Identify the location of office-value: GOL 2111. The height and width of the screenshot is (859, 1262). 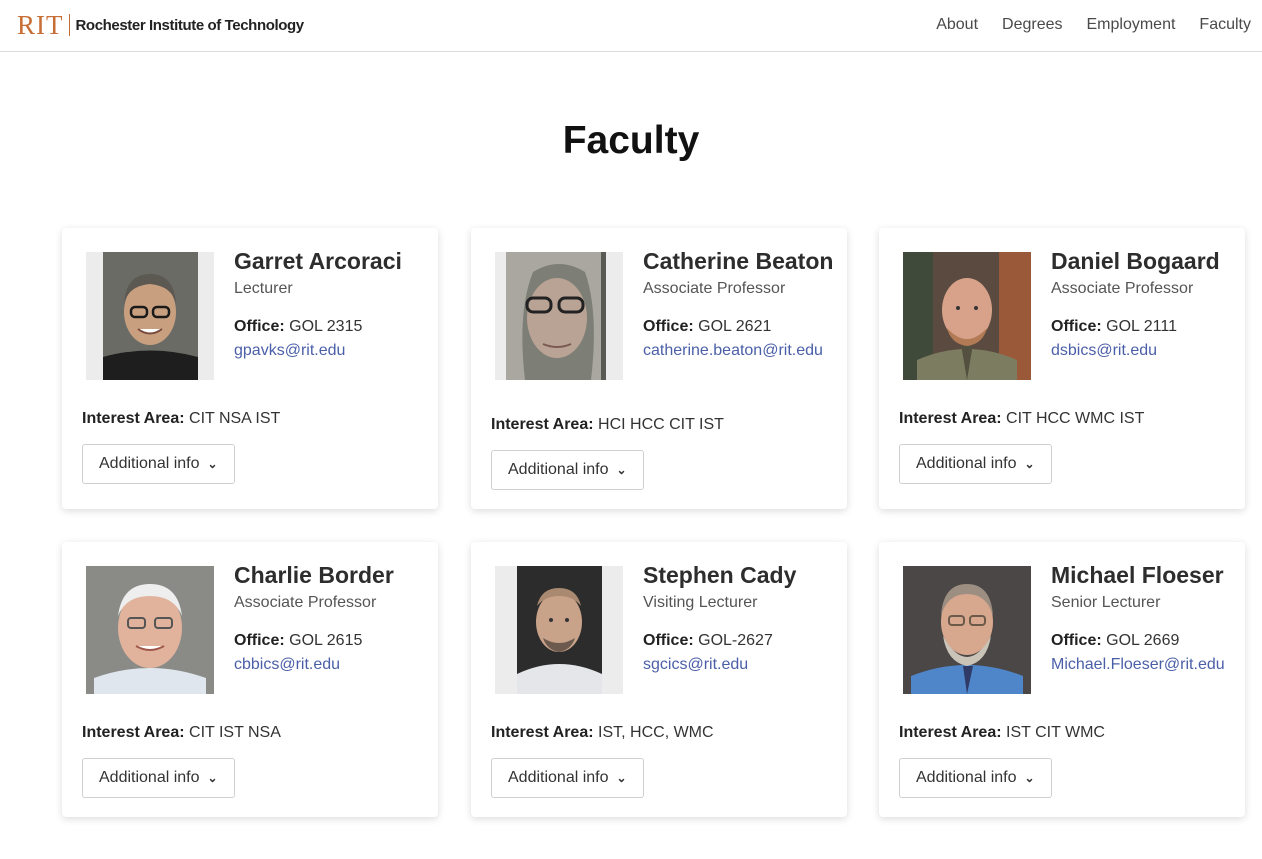
(1141, 326).